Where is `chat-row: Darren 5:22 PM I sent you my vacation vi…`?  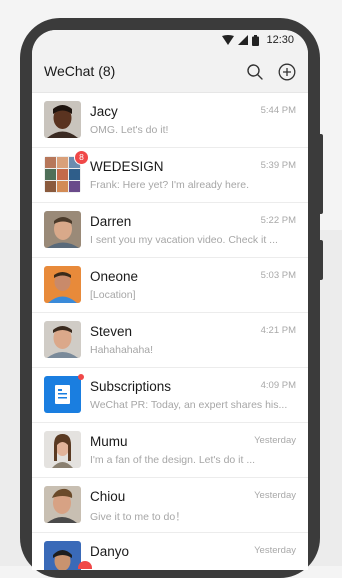
chat-row: Darren 5:22 PM I sent you my vacation vi… is located at coordinates (170, 230).